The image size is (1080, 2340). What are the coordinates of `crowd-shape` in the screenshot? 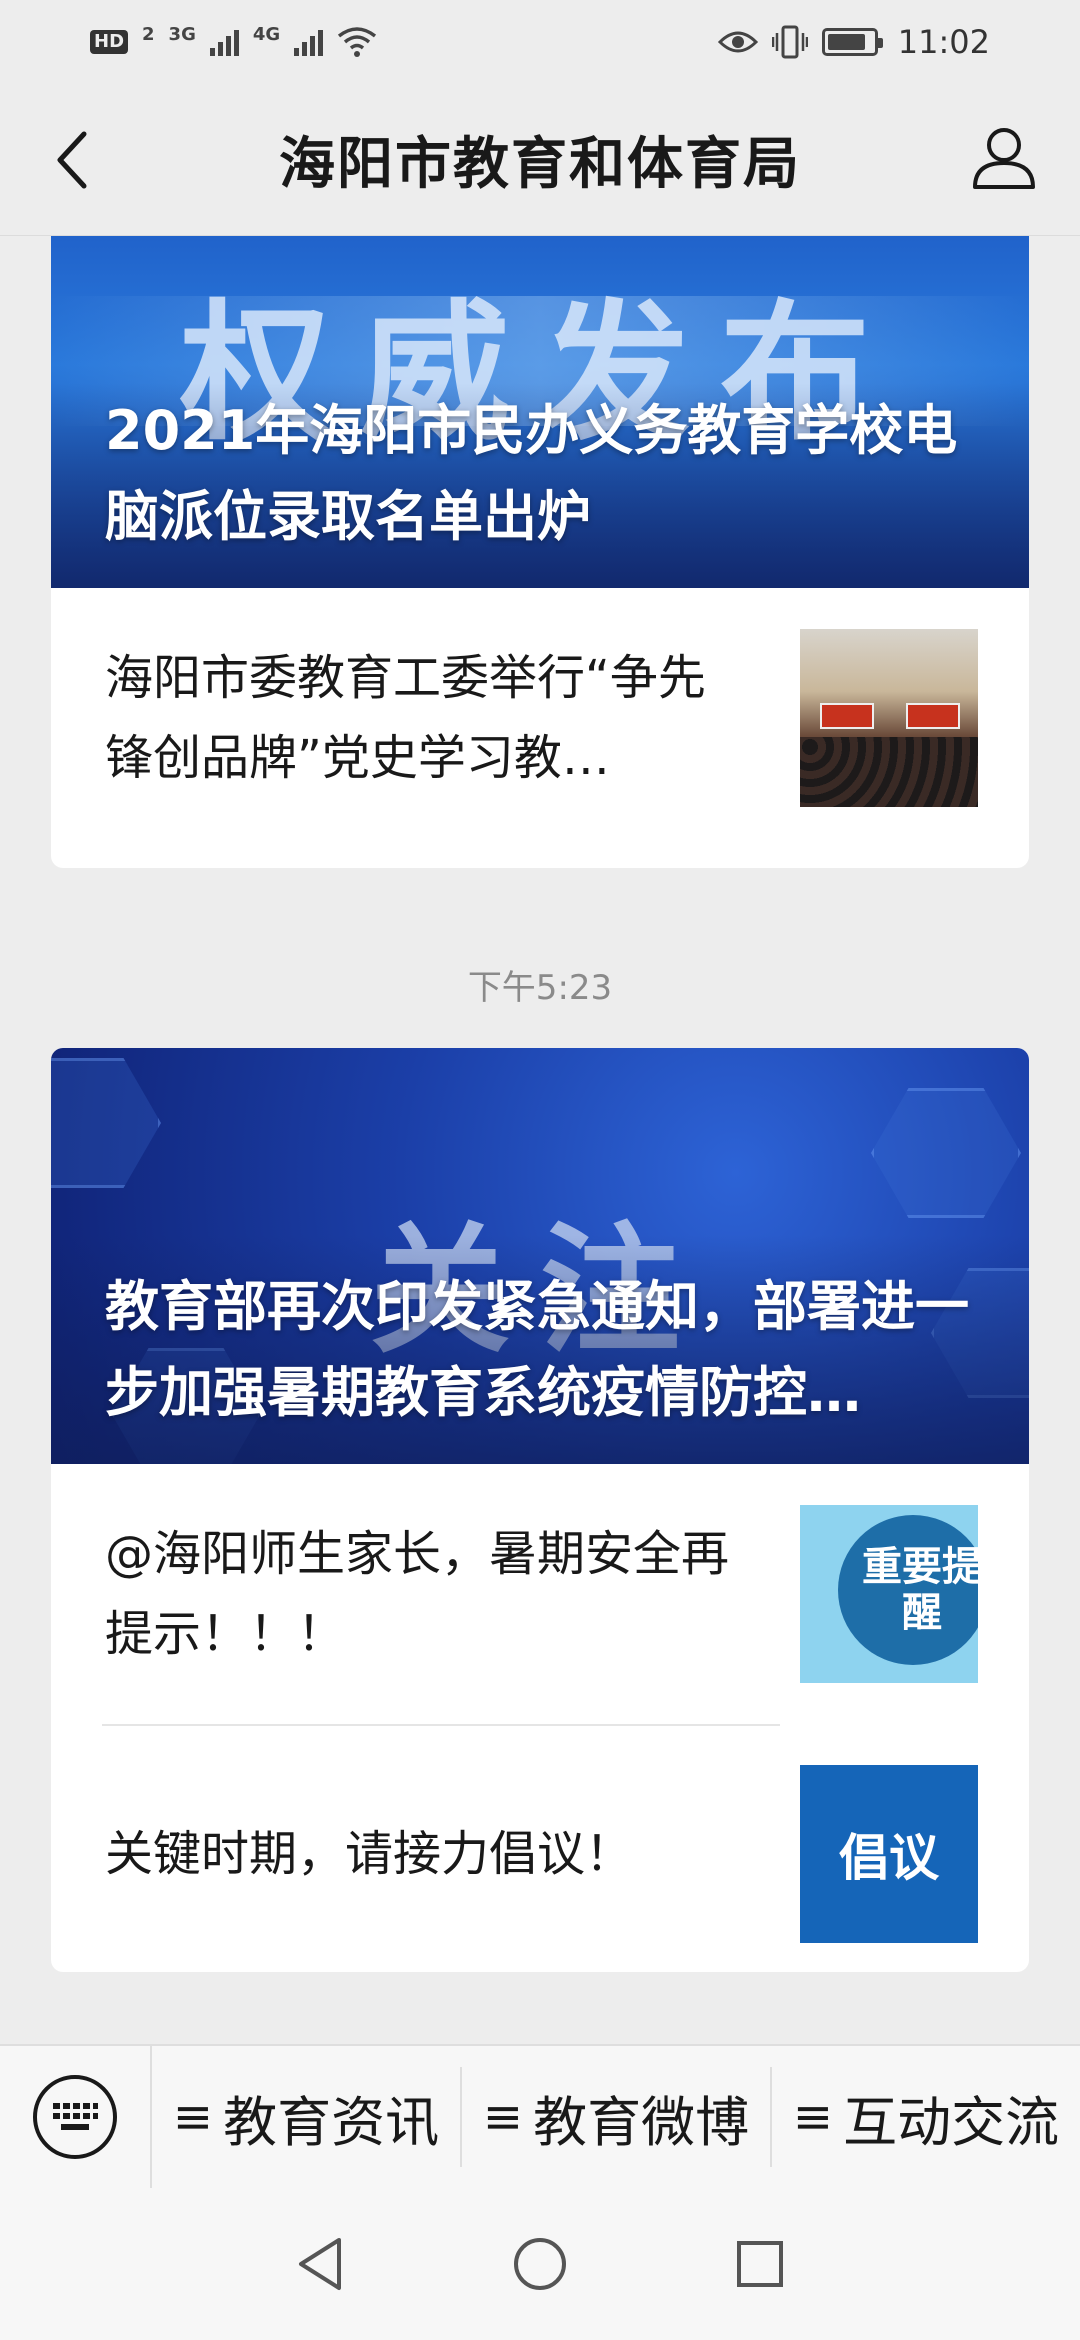 It's located at (889, 772).